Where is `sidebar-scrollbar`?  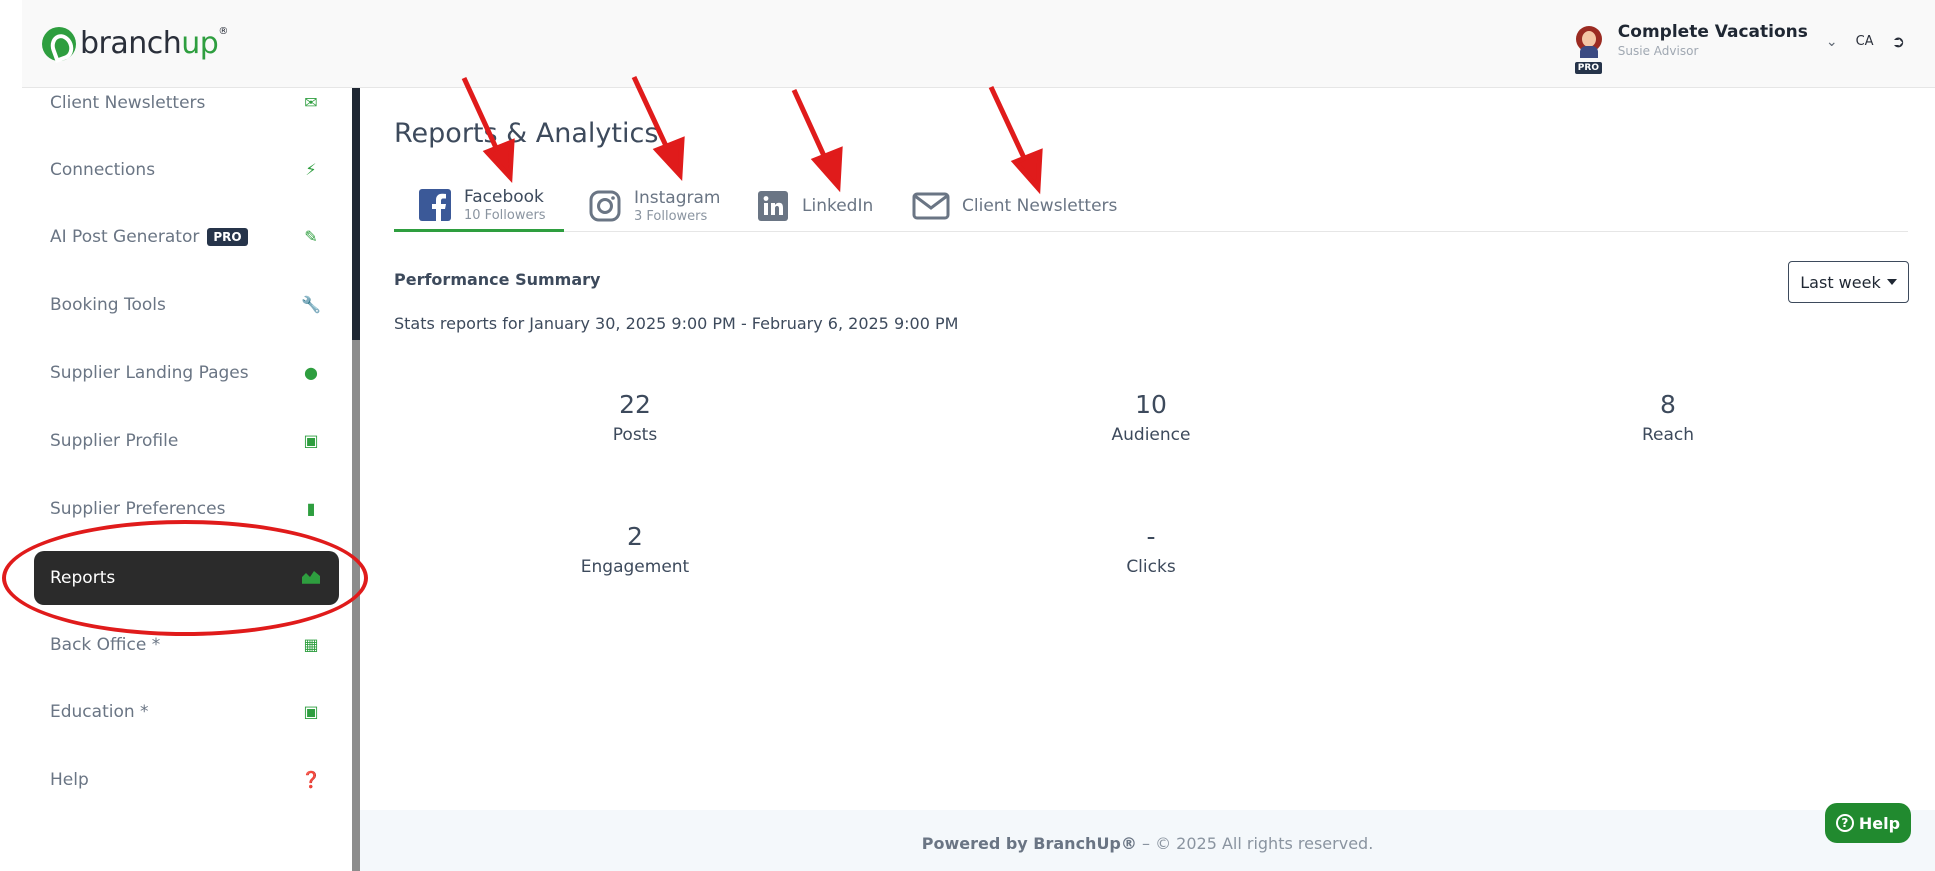 sidebar-scrollbar is located at coordinates (356, 479).